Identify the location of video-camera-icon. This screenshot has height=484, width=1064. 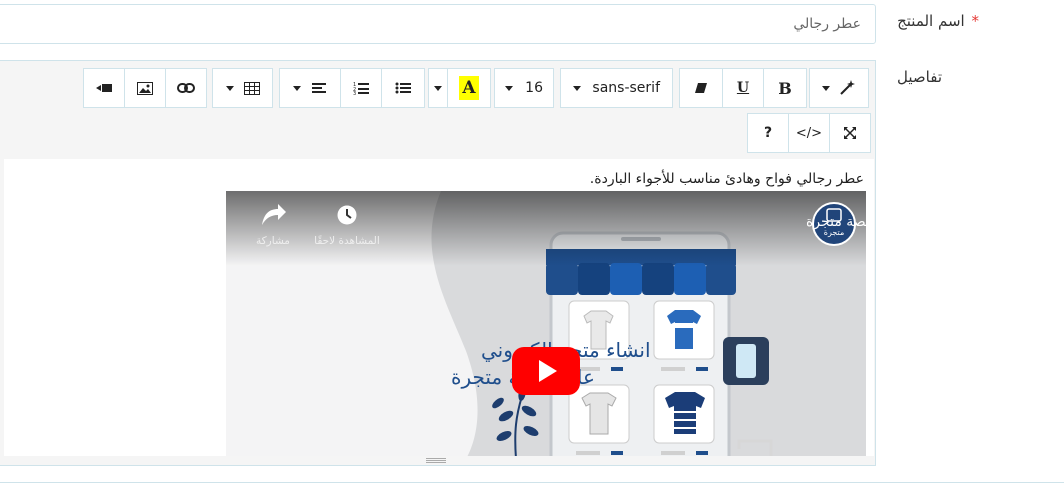
(104, 88).